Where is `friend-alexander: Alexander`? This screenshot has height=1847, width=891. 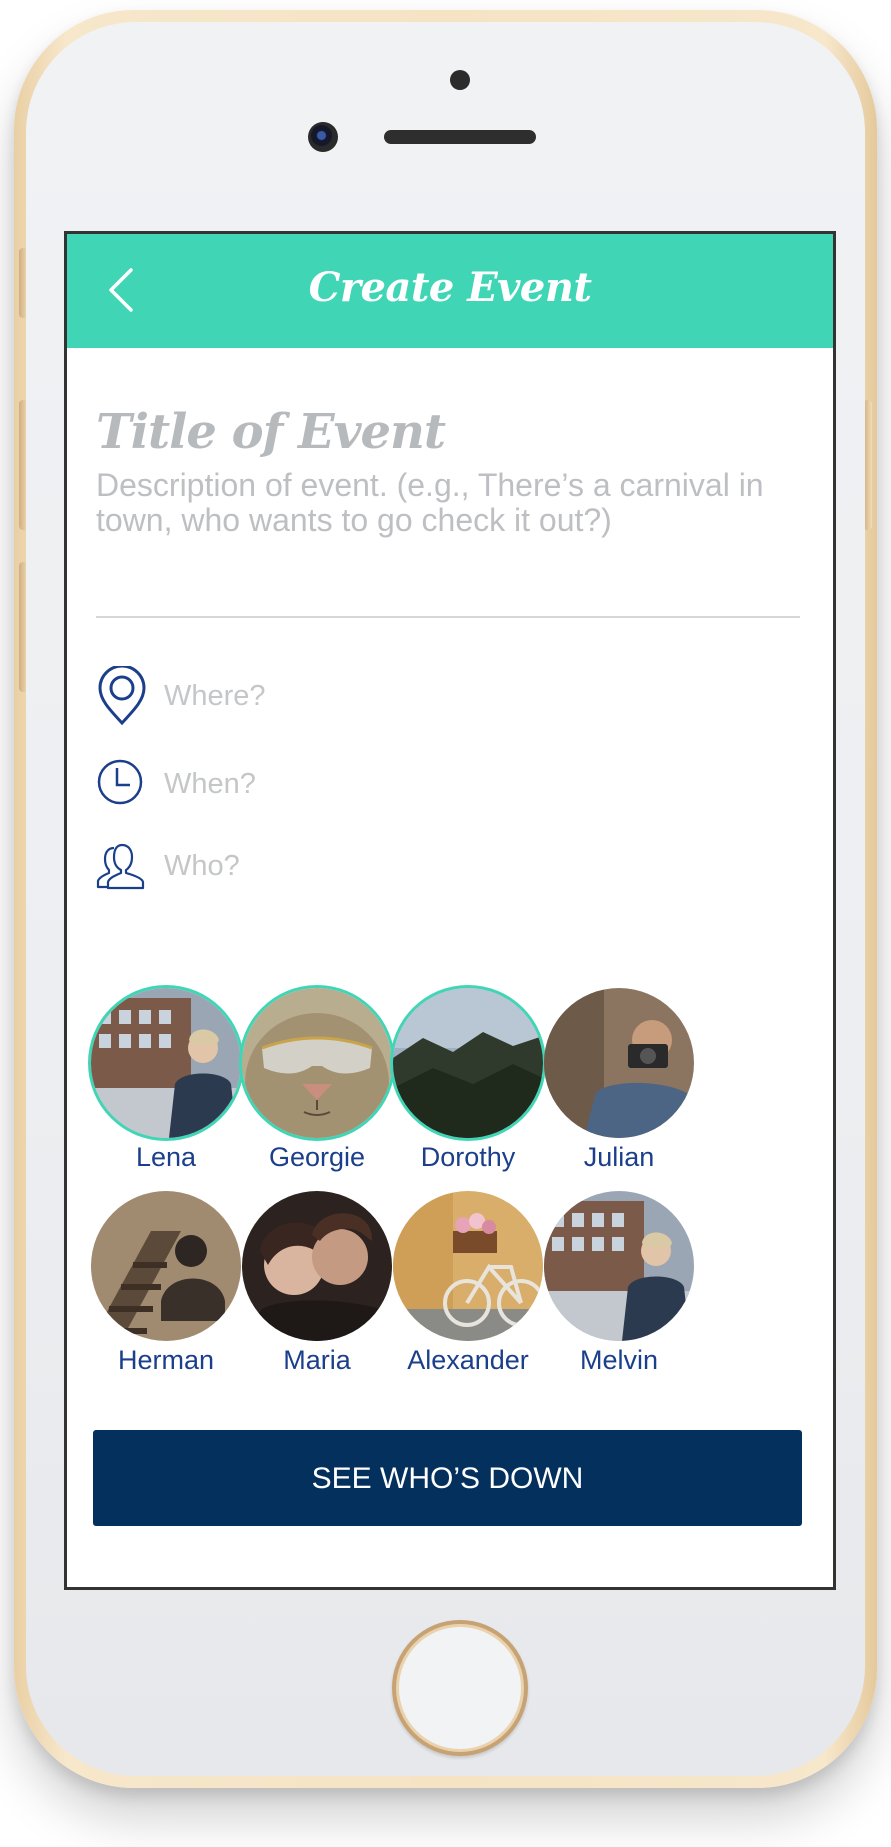
friend-alexander: Alexander is located at coordinates (468, 1283).